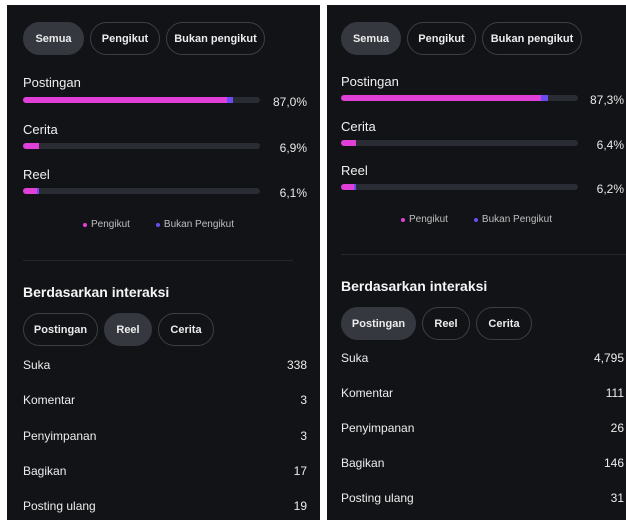  What do you see at coordinates (610, 145) in the screenshot?
I see `metric-percent-cerita: 6,4%` at bounding box center [610, 145].